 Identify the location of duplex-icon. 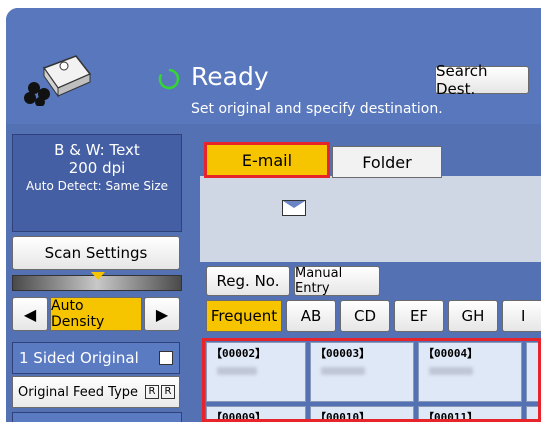
(166, 358).